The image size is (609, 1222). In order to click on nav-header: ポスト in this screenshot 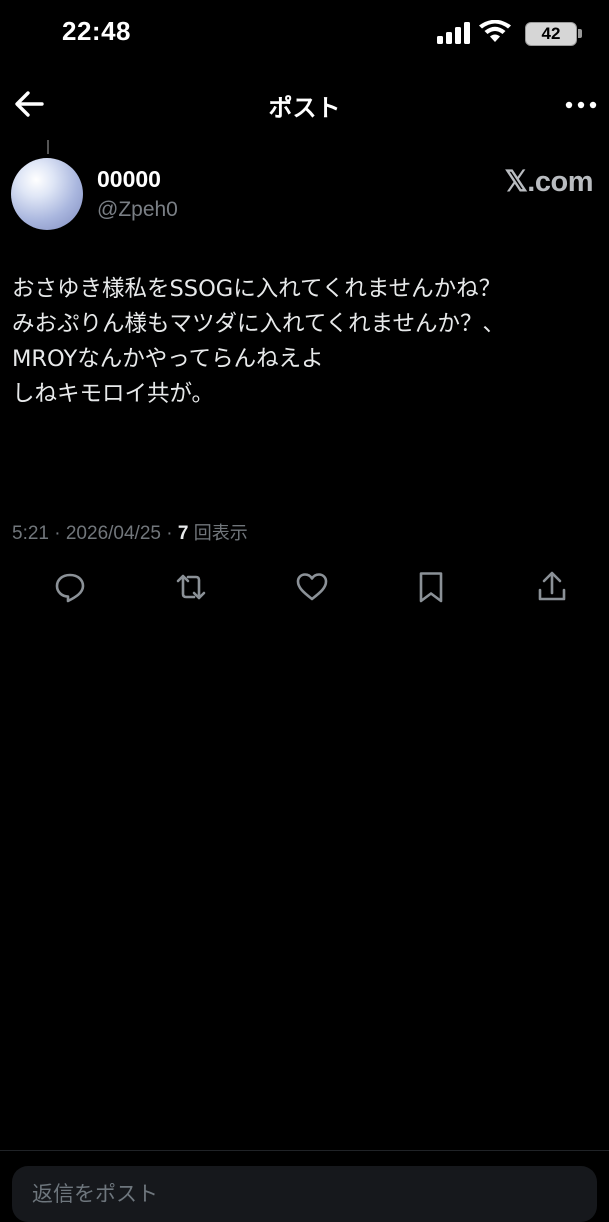, I will do `click(304, 104)`.